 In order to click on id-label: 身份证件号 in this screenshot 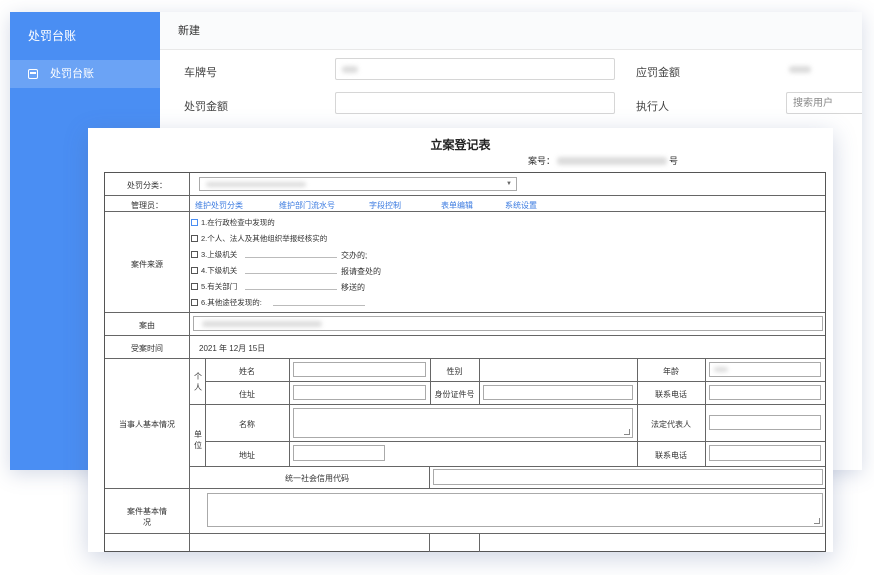, I will do `click(454, 394)`.